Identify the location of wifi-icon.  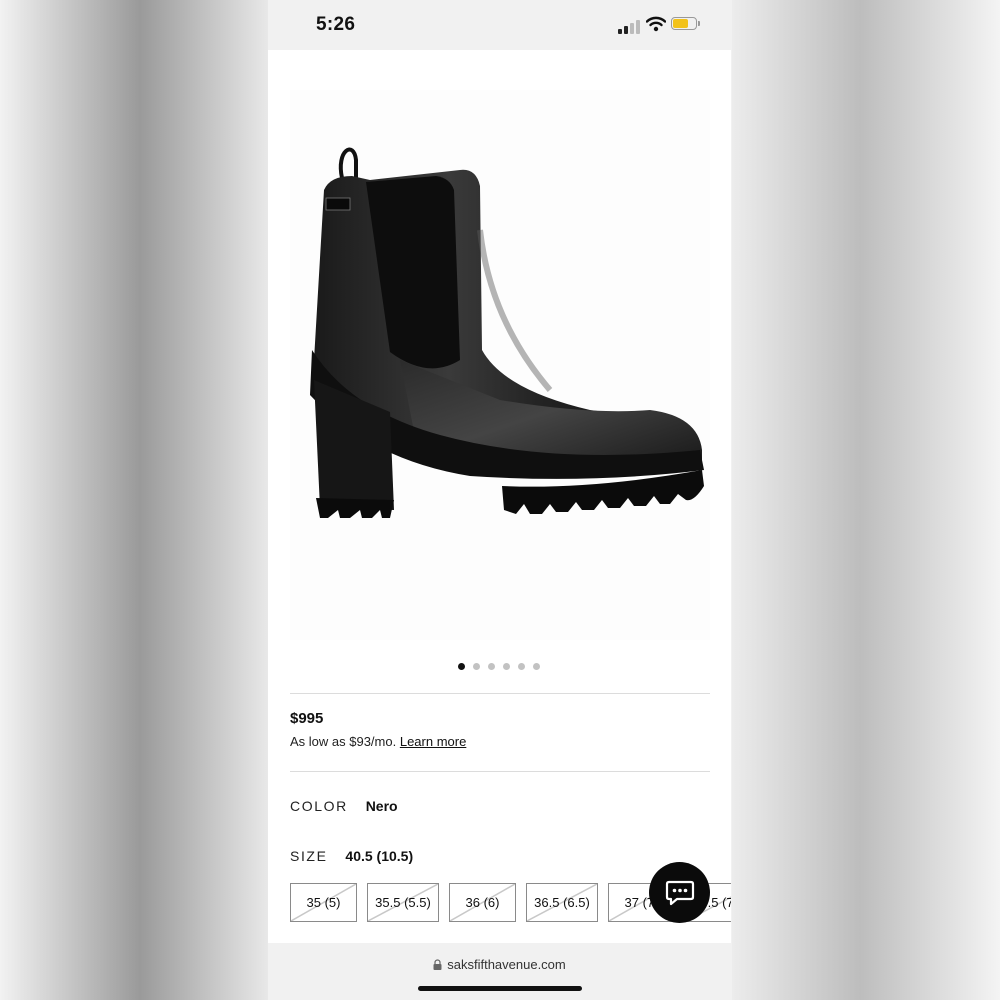
(656, 24).